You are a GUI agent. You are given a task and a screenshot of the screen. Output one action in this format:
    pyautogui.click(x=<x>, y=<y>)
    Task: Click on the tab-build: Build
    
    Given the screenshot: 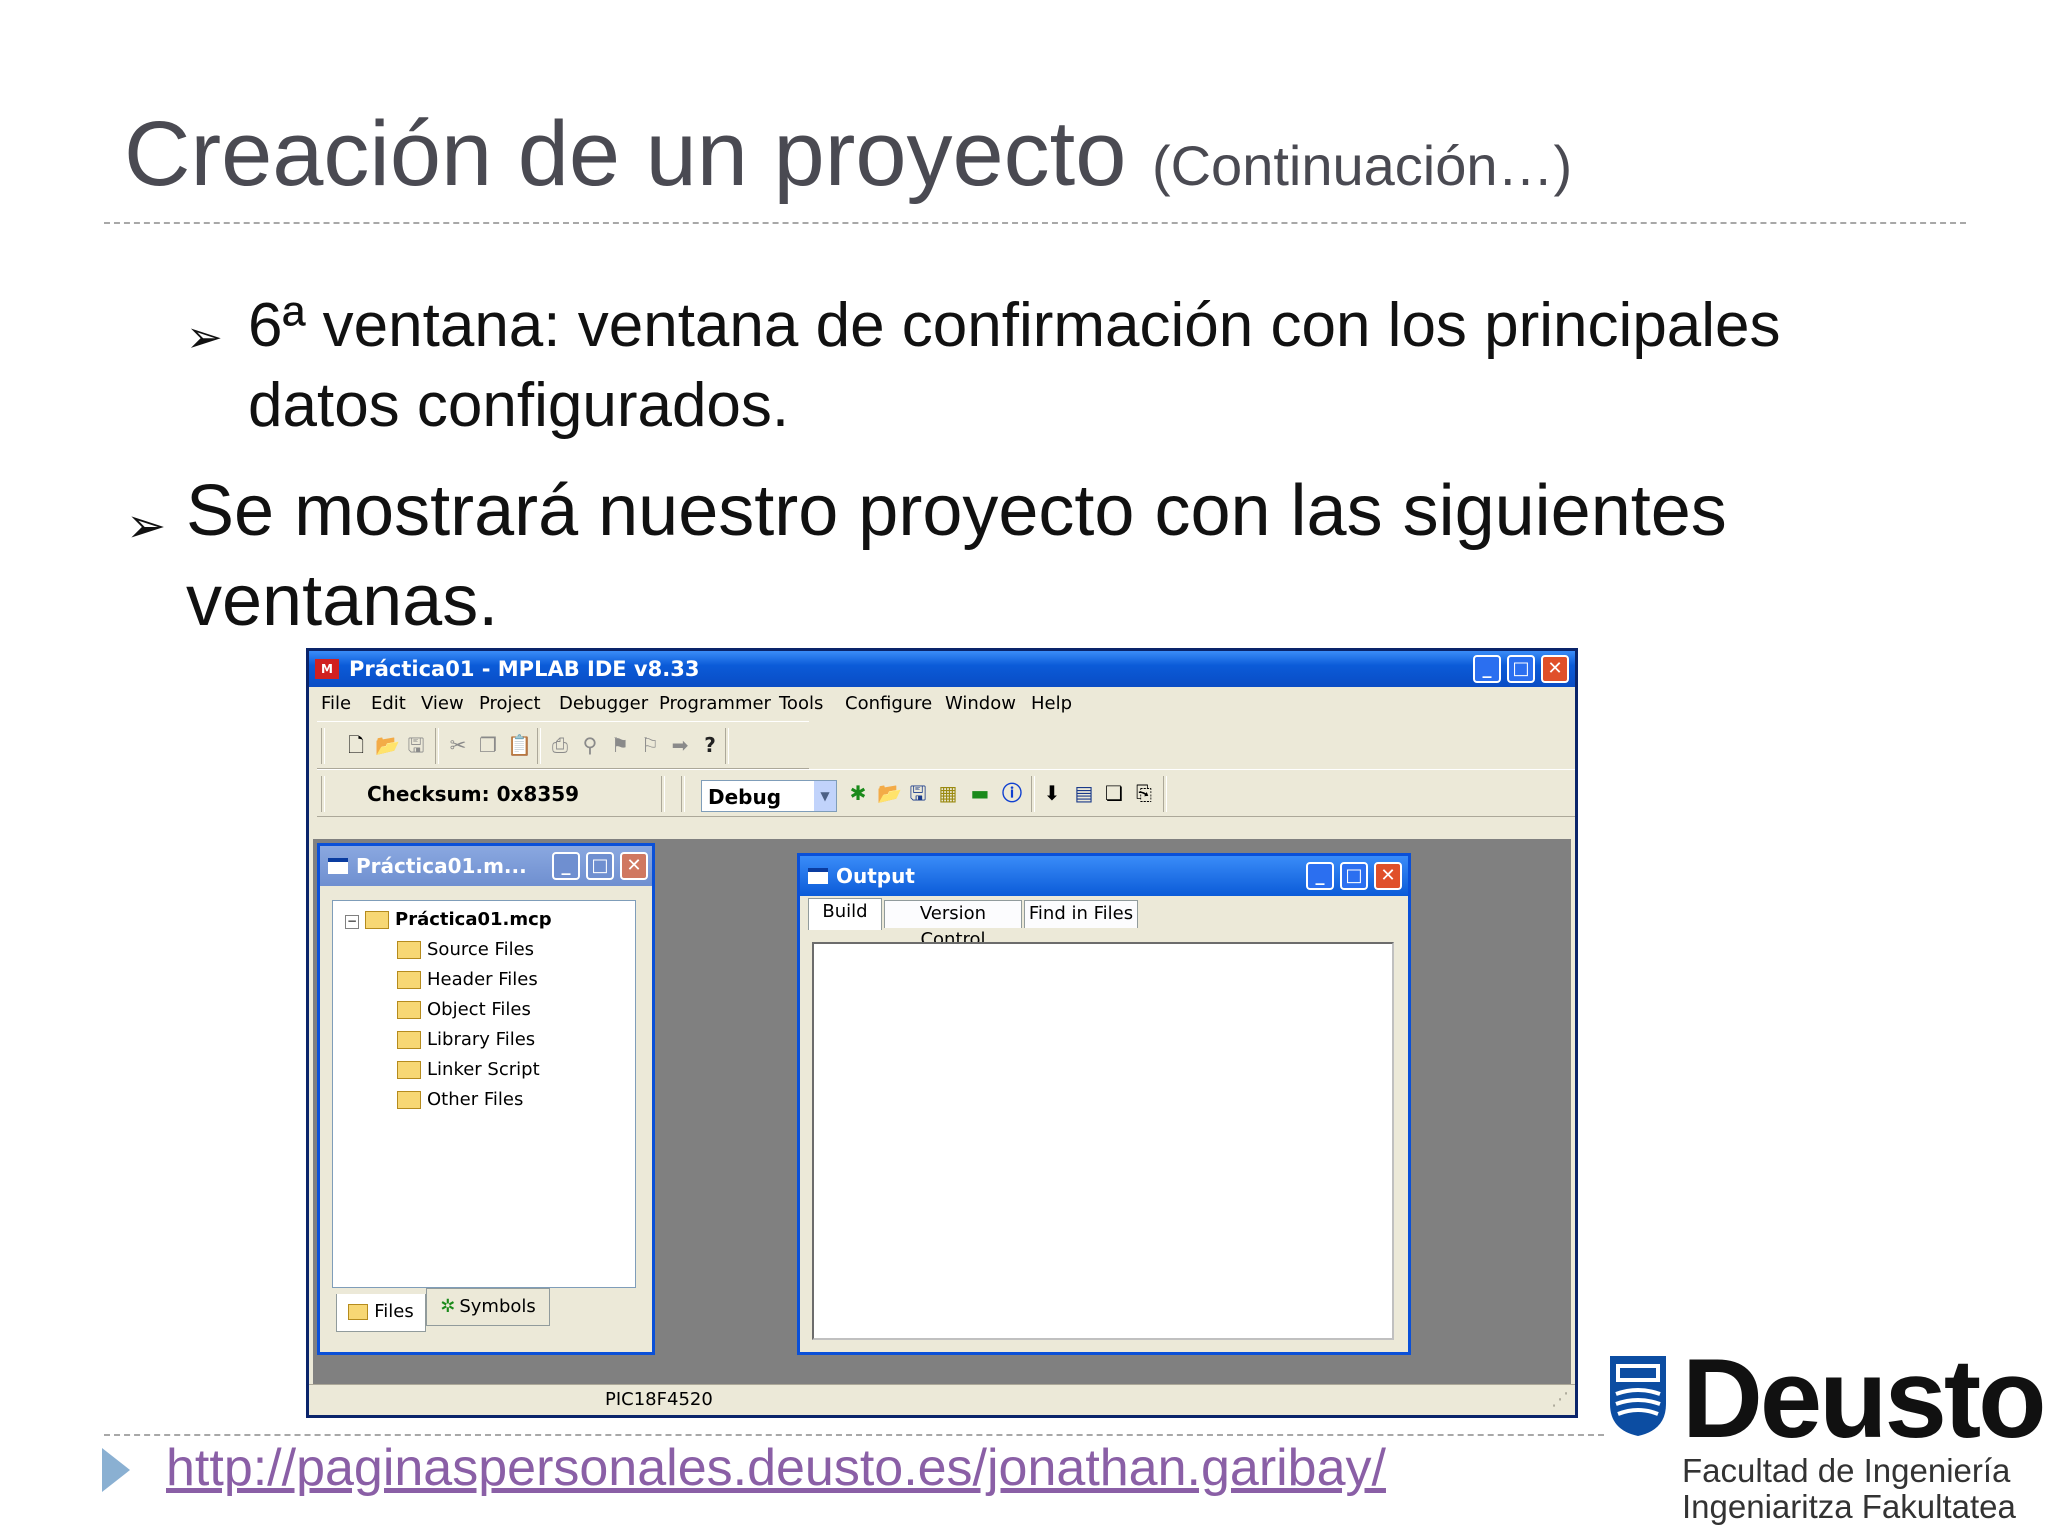 What is the action you would take?
    pyautogui.click(x=845, y=914)
    